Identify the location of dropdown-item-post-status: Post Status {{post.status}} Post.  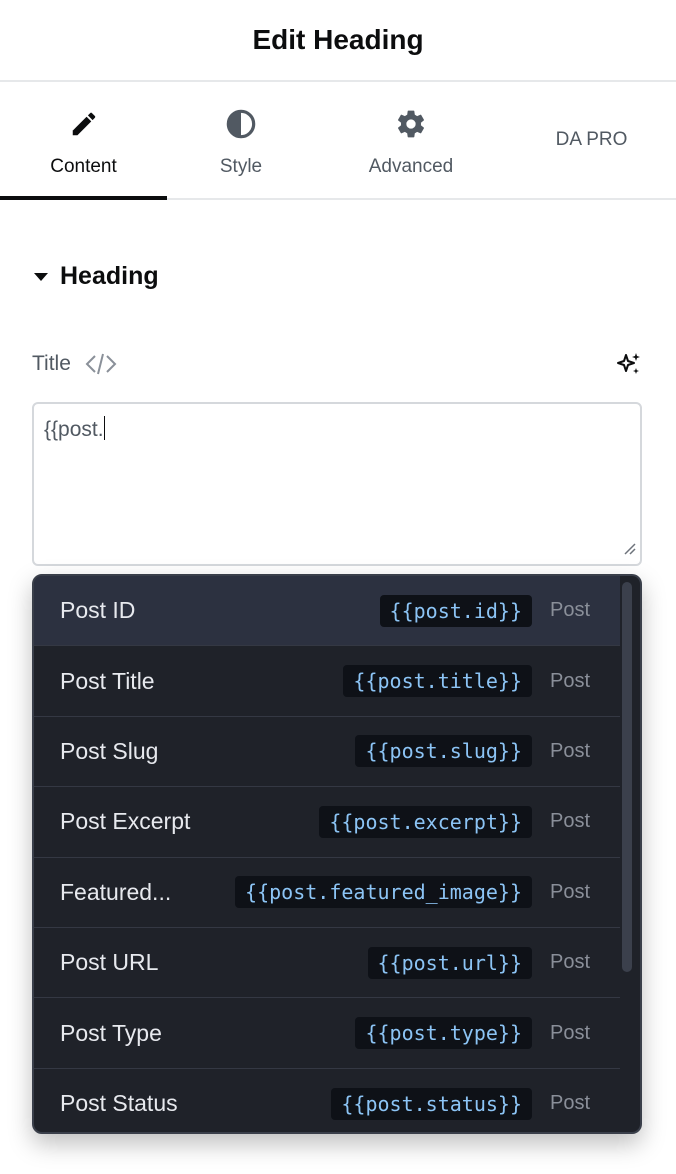
(327, 1100).